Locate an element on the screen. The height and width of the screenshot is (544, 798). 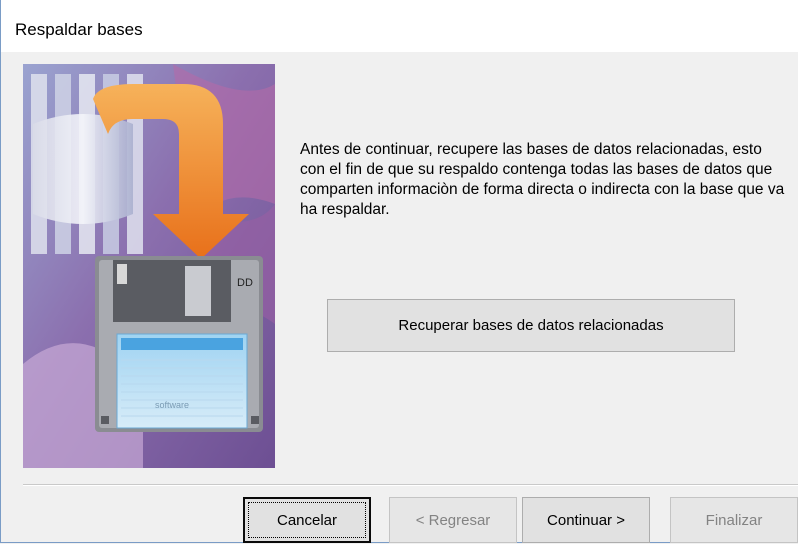
title-bar: Respaldar bases is located at coordinates (399, 26).